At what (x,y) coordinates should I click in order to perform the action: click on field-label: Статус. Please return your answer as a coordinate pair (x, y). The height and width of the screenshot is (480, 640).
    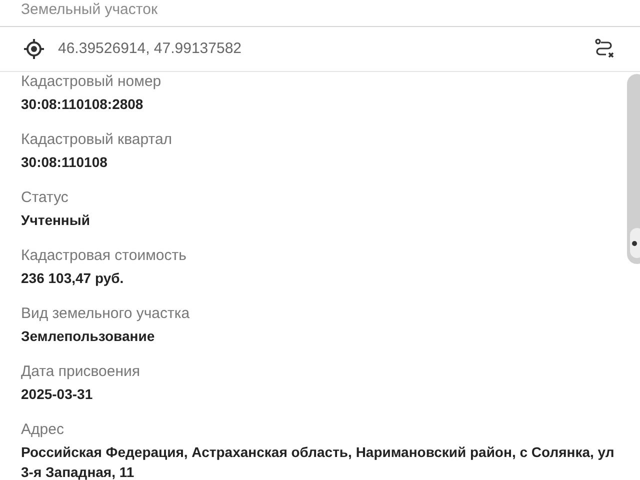
    Looking at the image, I should click on (44, 198).